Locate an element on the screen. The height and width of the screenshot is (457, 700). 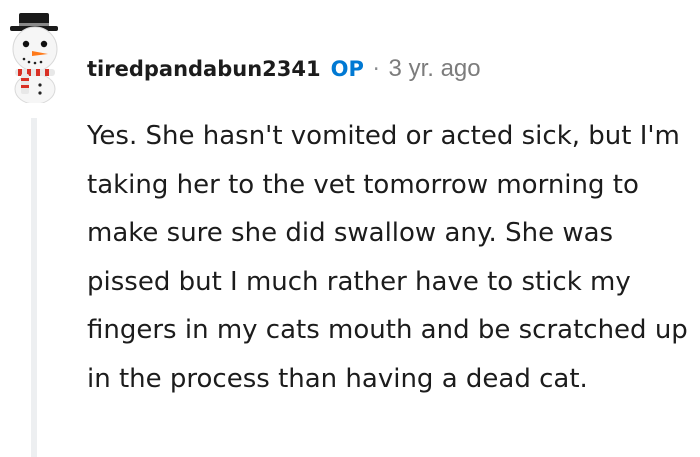
snowman-avatar-icon is located at coordinates (35, 59).